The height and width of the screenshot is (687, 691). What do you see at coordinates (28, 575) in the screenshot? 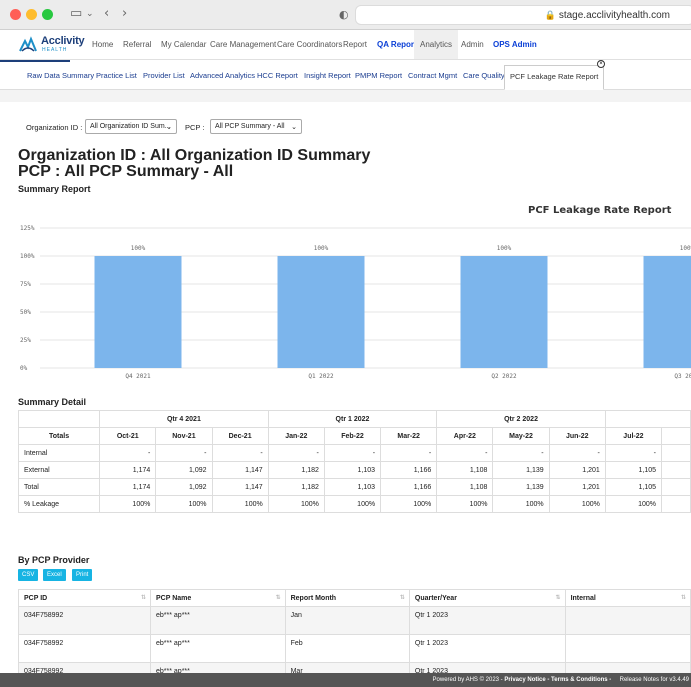
I see `csv-button: CSV` at bounding box center [28, 575].